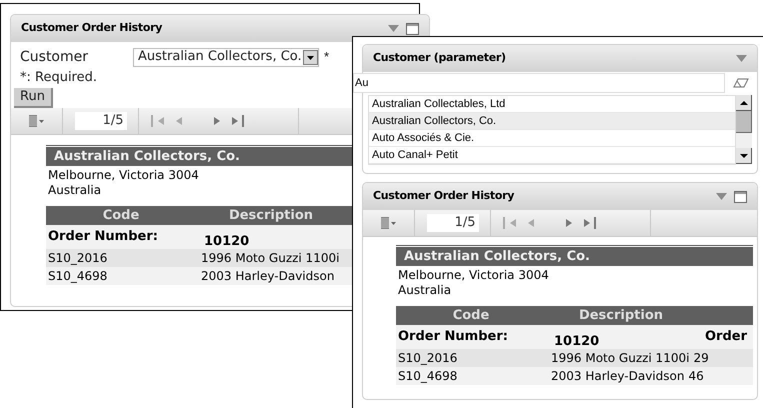 Image resolution: width=763 pixels, height=408 pixels. What do you see at coordinates (695, 376) in the screenshot?
I see `table-cell-text: 46` at bounding box center [695, 376].